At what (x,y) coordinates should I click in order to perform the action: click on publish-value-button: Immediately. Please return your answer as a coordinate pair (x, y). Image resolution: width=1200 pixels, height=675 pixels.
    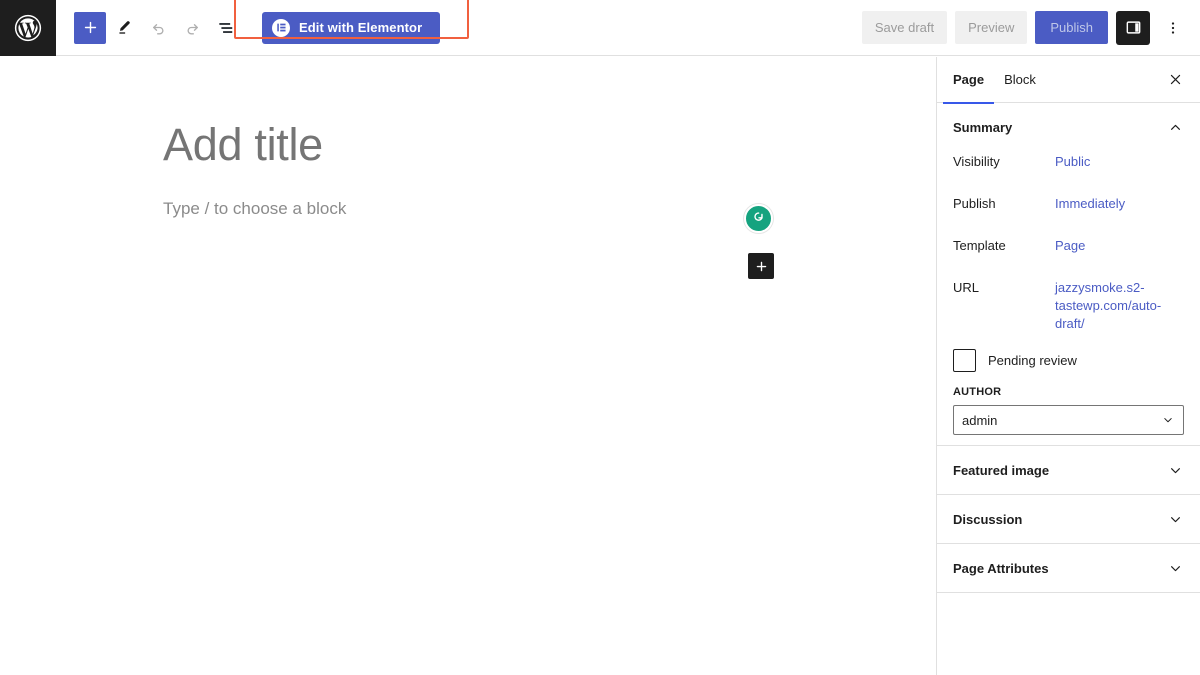
    Looking at the image, I should click on (1119, 204).